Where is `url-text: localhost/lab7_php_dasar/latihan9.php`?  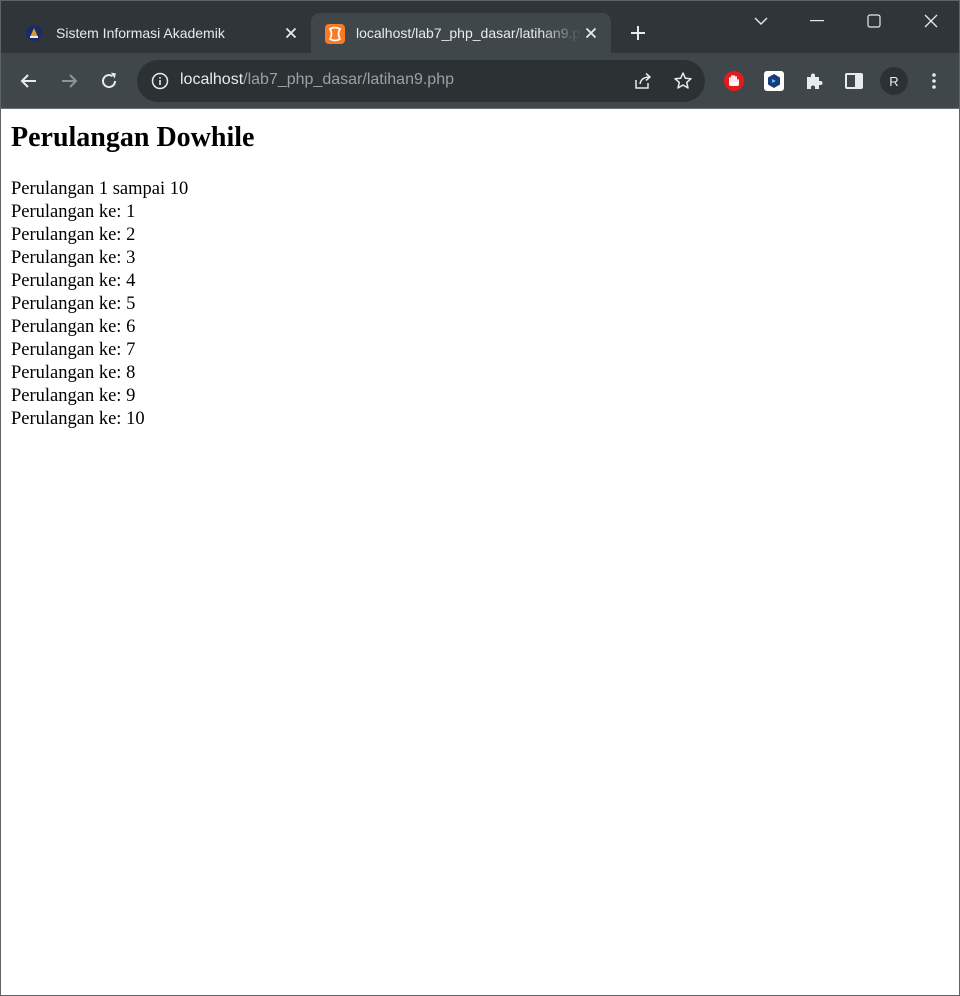
url-text: localhost/lab7_php_dasar/latihan9.php is located at coordinates (317, 80).